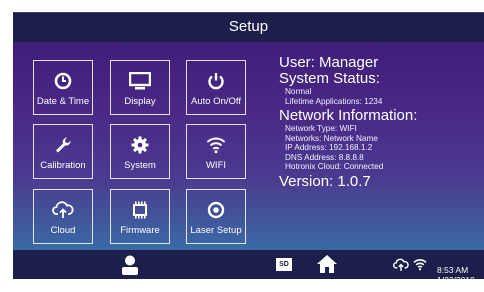  What do you see at coordinates (453, 270) in the screenshot?
I see `time-text: 8:53 AM` at bounding box center [453, 270].